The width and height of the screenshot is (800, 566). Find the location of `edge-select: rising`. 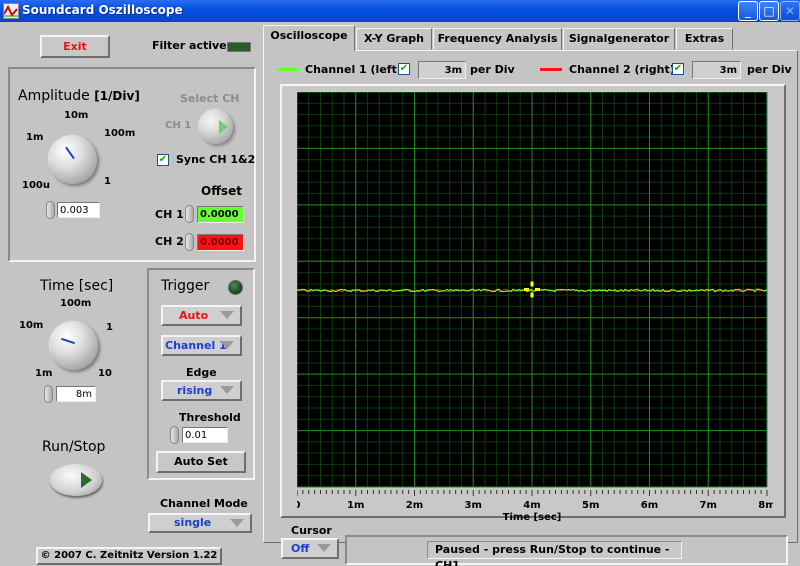

edge-select: rising is located at coordinates (201, 390).